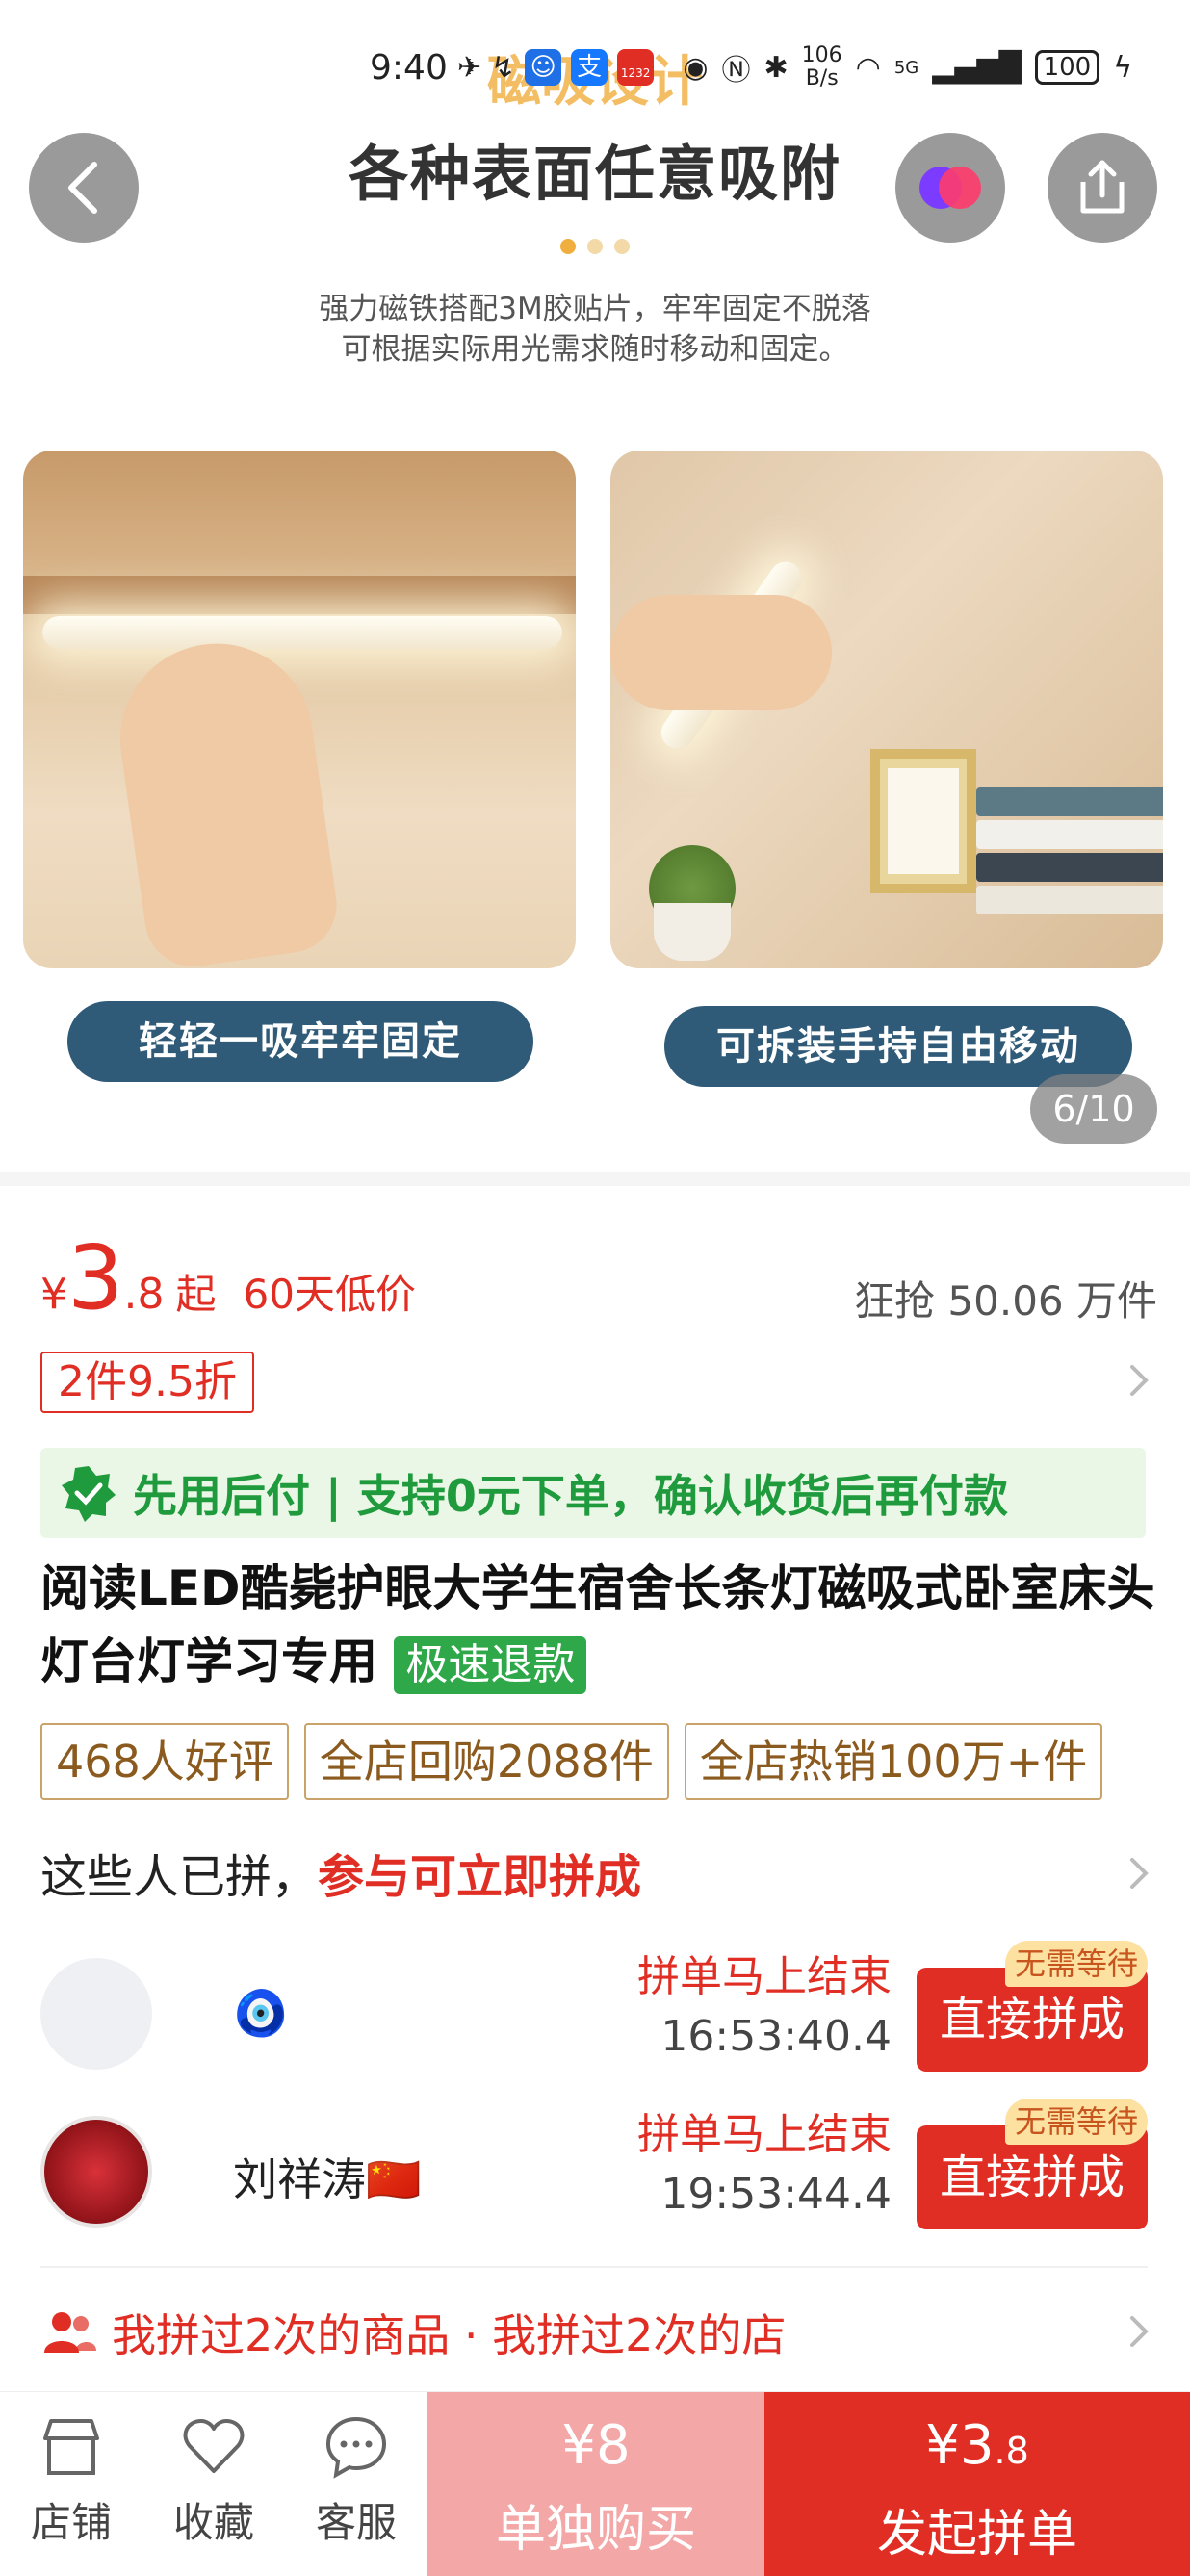 The height and width of the screenshot is (2576, 1190). Describe the element at coordinates (71, 2523) in the screenshot. I see `store-label: 店铺` at that location.